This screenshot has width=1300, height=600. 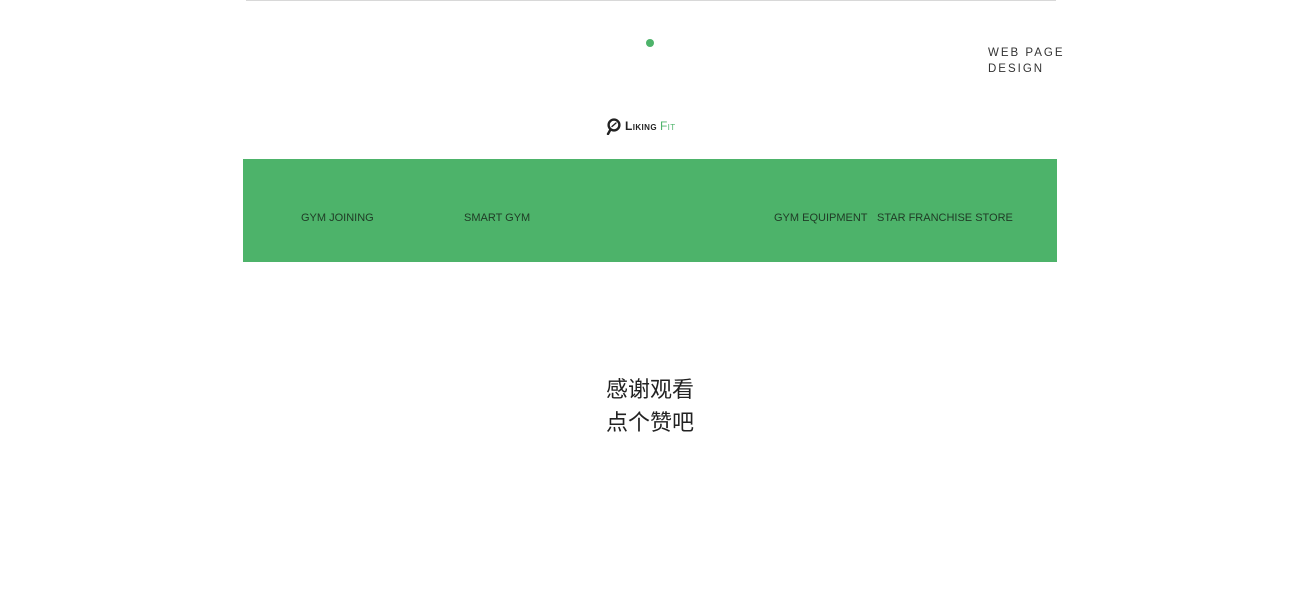 I want to click on page-indicator-dot, so click(x=650, y=43).